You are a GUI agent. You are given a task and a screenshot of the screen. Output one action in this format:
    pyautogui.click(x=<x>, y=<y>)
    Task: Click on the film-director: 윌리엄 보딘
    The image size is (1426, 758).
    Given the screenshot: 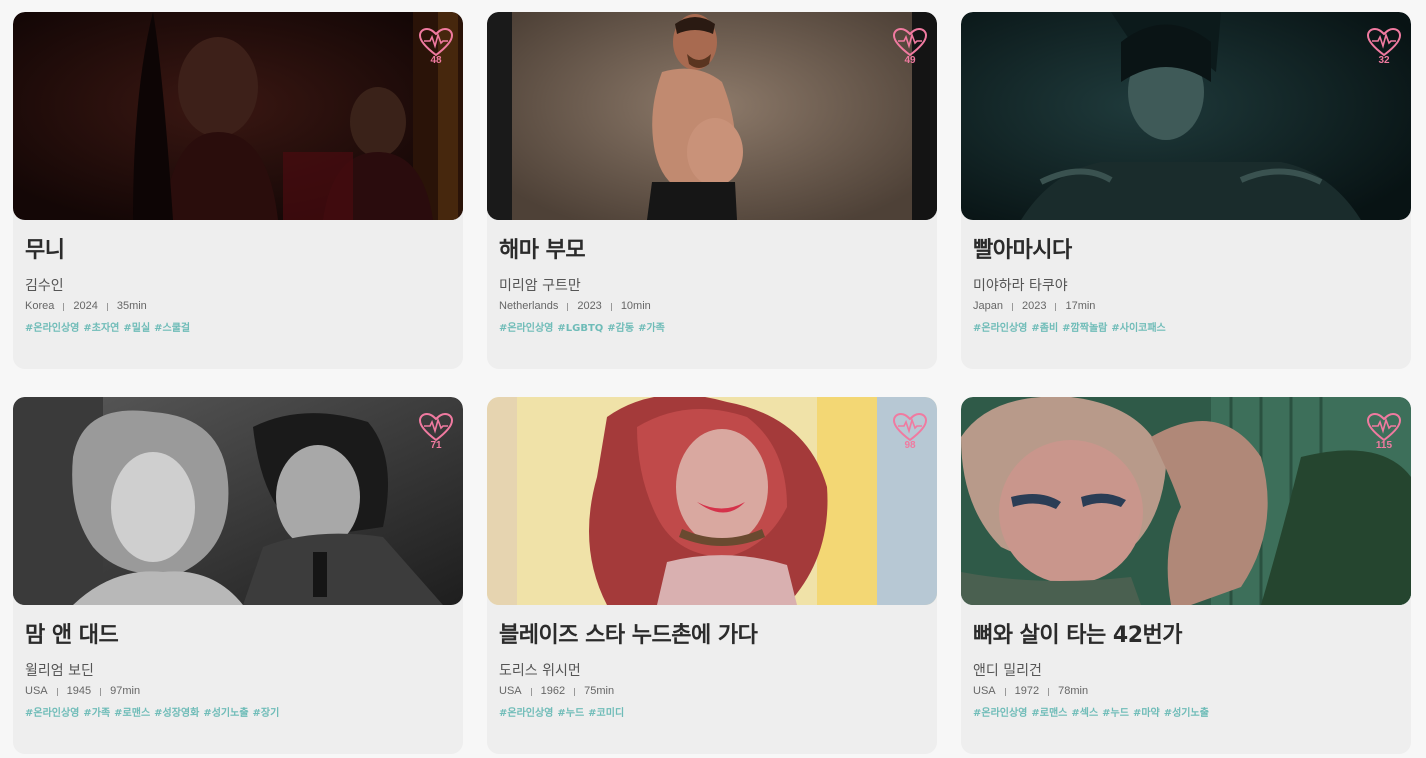 What is the action you would take?
    pyautogui.click(x=59, y=671)
    